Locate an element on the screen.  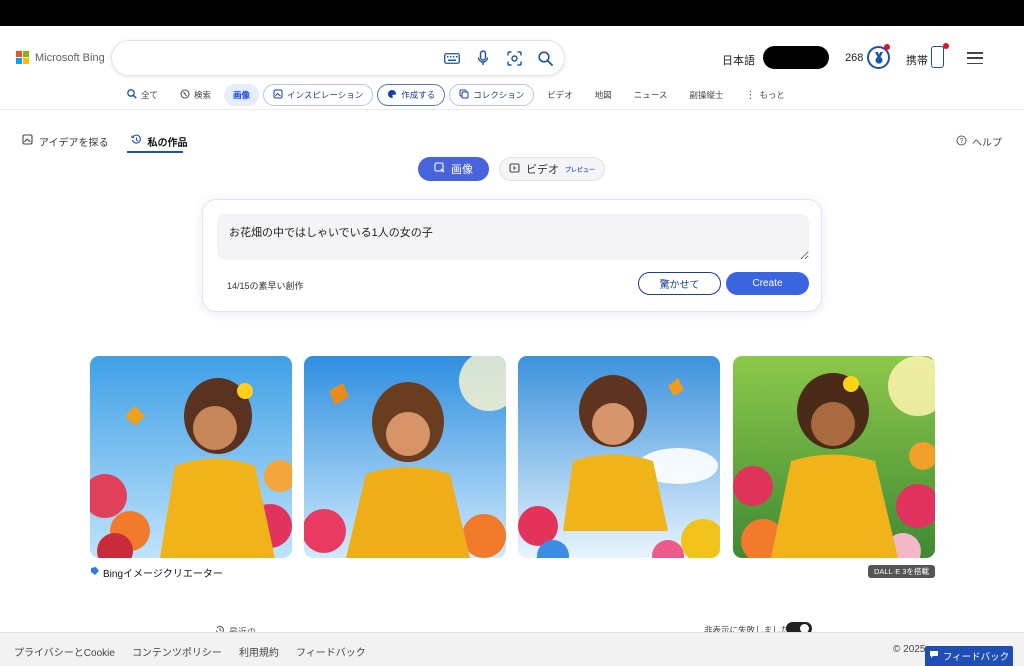
logo-text: Microsoft Bing is located at coordinates (70, 57).